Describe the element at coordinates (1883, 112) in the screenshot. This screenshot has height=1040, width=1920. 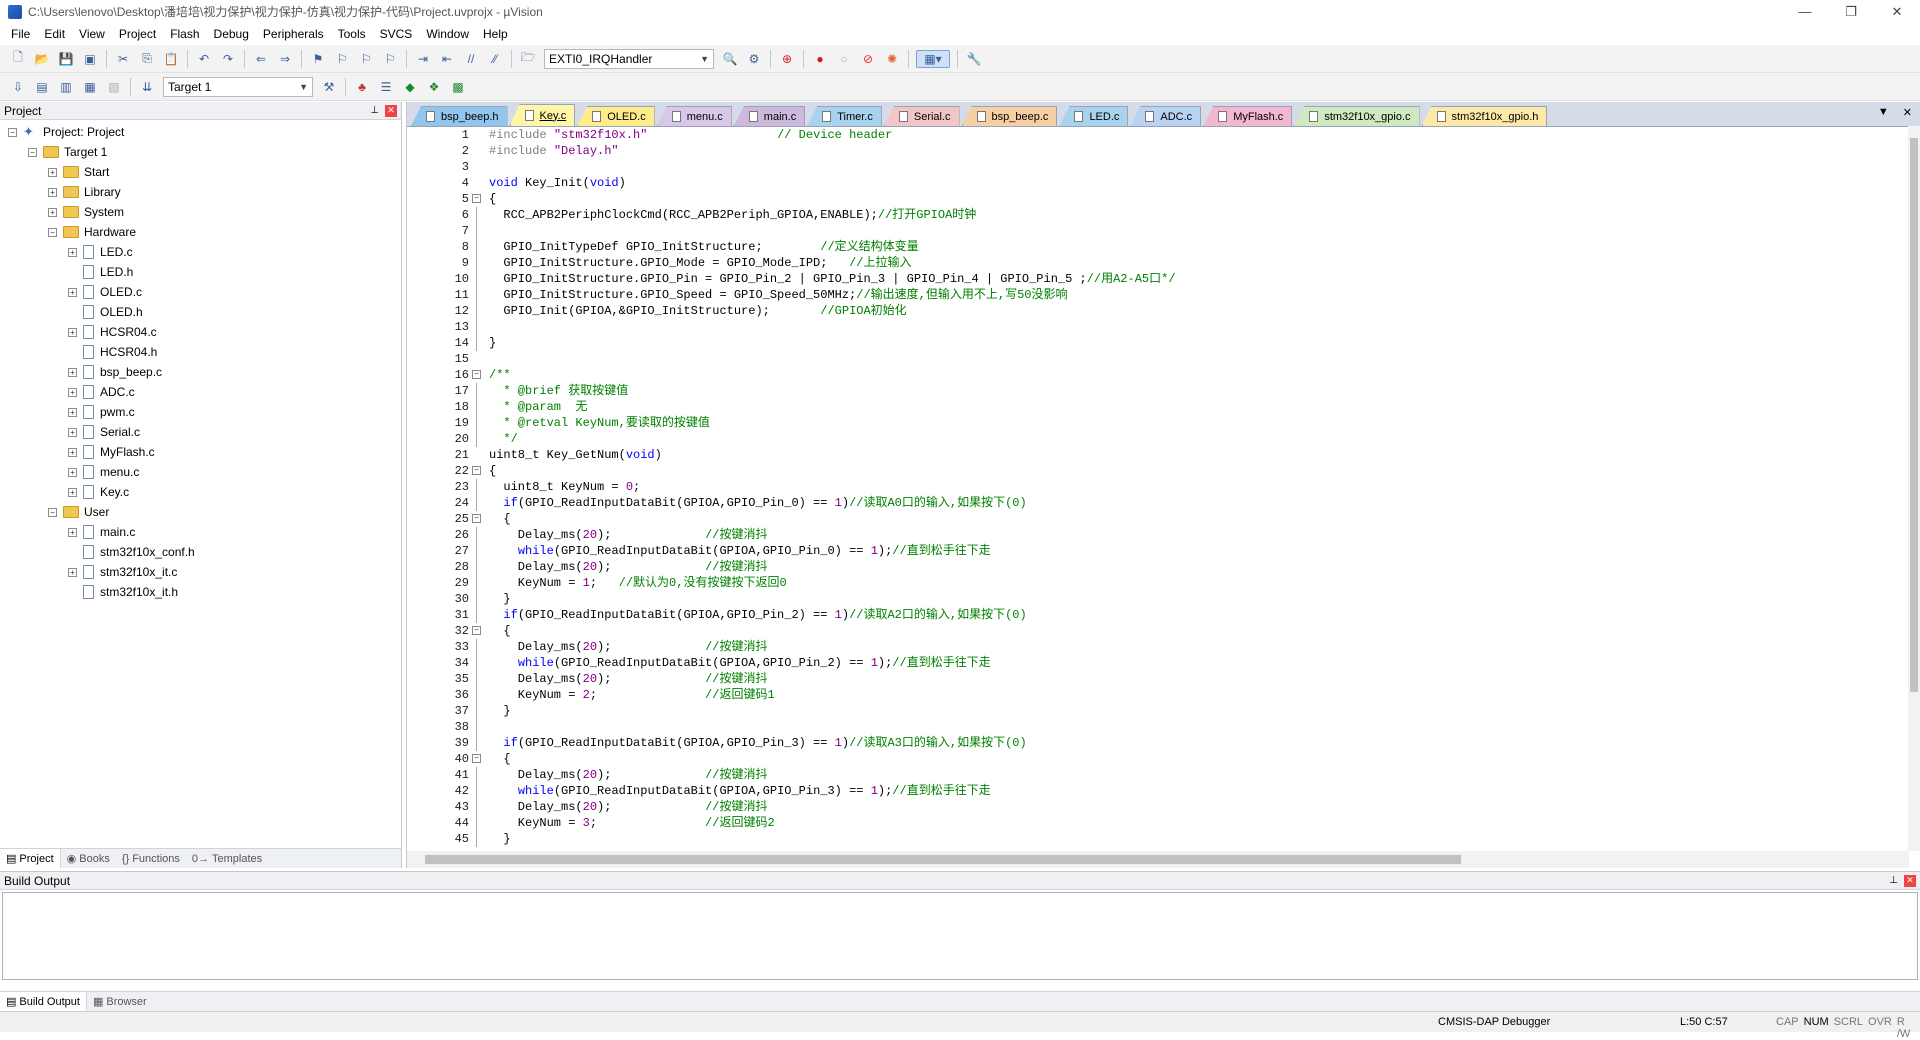
I see `tab-list-icon: ▼` at that location.